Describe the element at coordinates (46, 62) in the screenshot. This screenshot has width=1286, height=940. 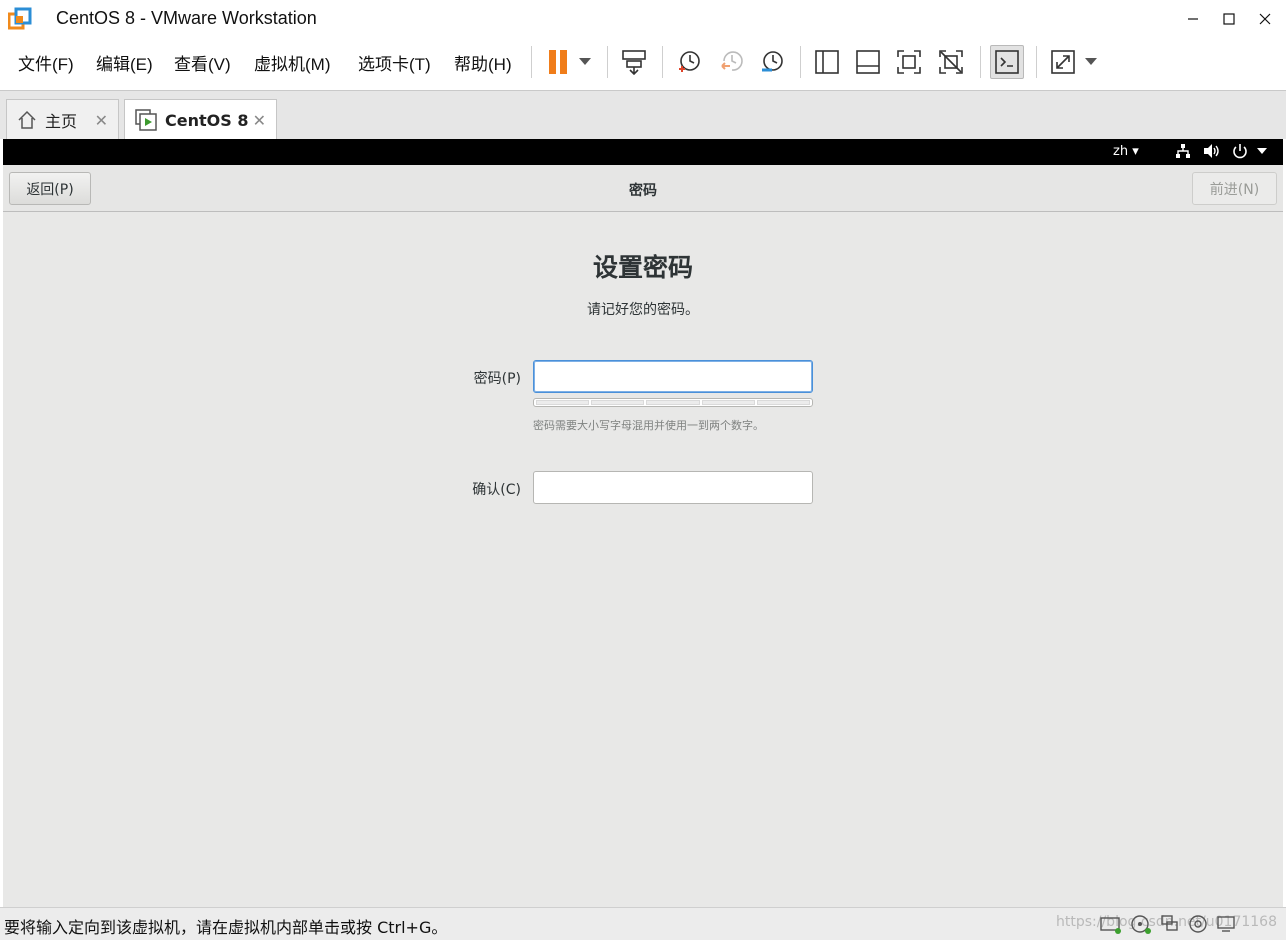
I see `menu-file: 文件(F)` at that location.